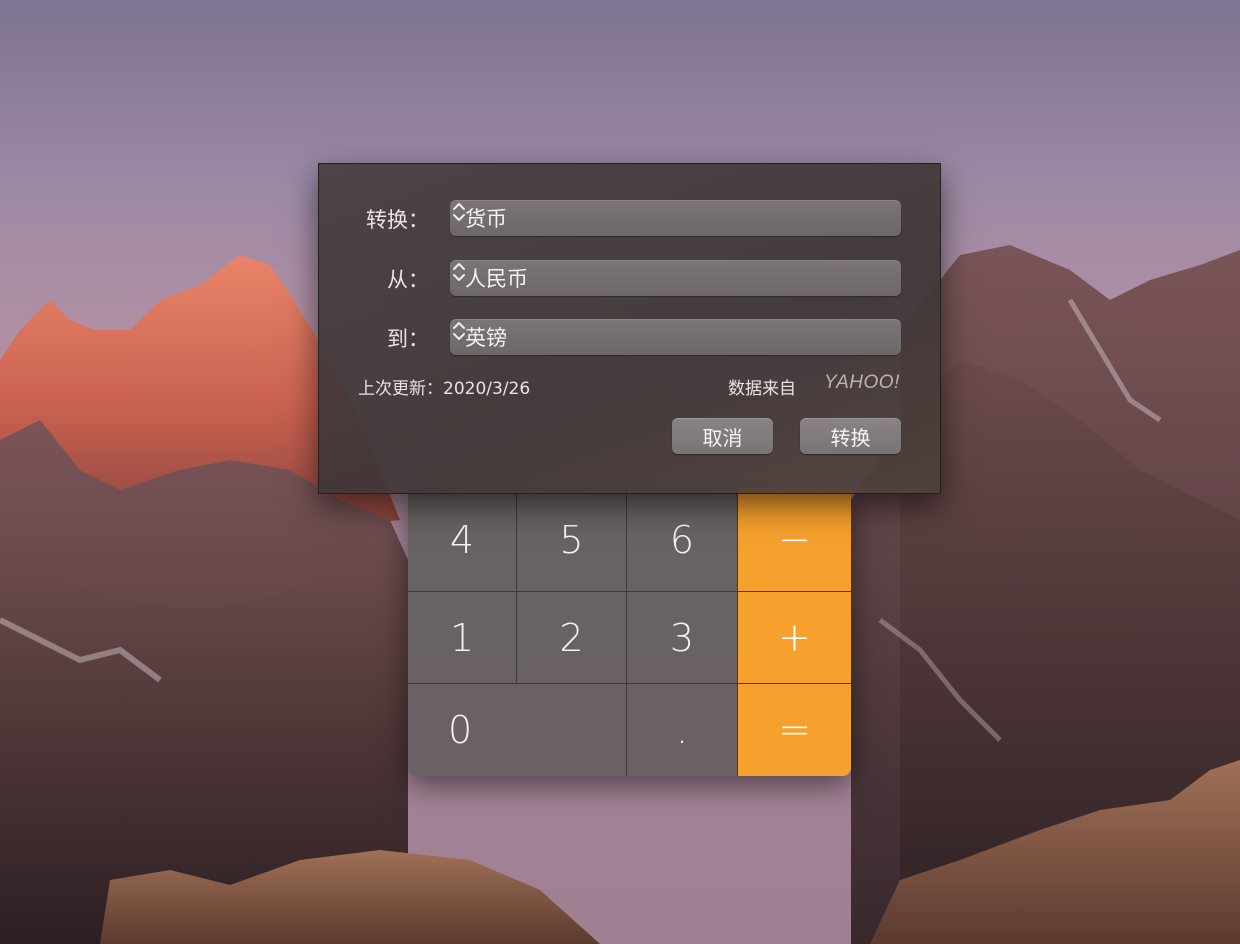 The image size is (1240, 944). I want to click on from-currency-label: 从：, so click(408, 280).